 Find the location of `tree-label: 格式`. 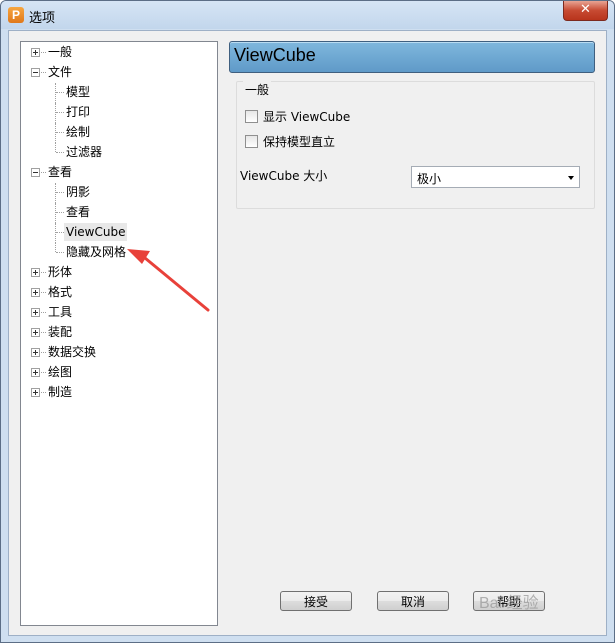

tree-label: 格式 is located at coordinates (60, 292).